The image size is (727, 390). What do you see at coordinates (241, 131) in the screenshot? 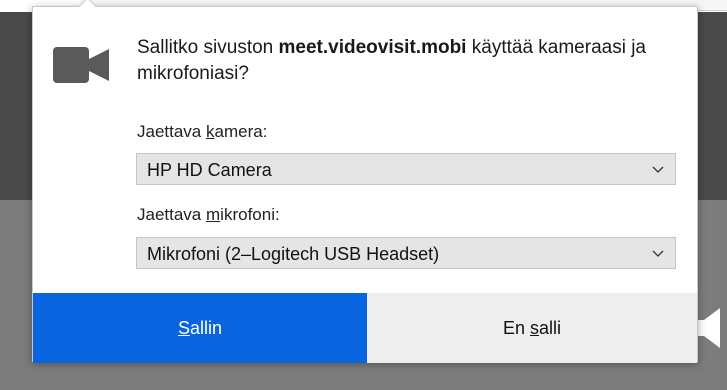
I see `camera-label-end: amera:` at bounding box center [241, 131].